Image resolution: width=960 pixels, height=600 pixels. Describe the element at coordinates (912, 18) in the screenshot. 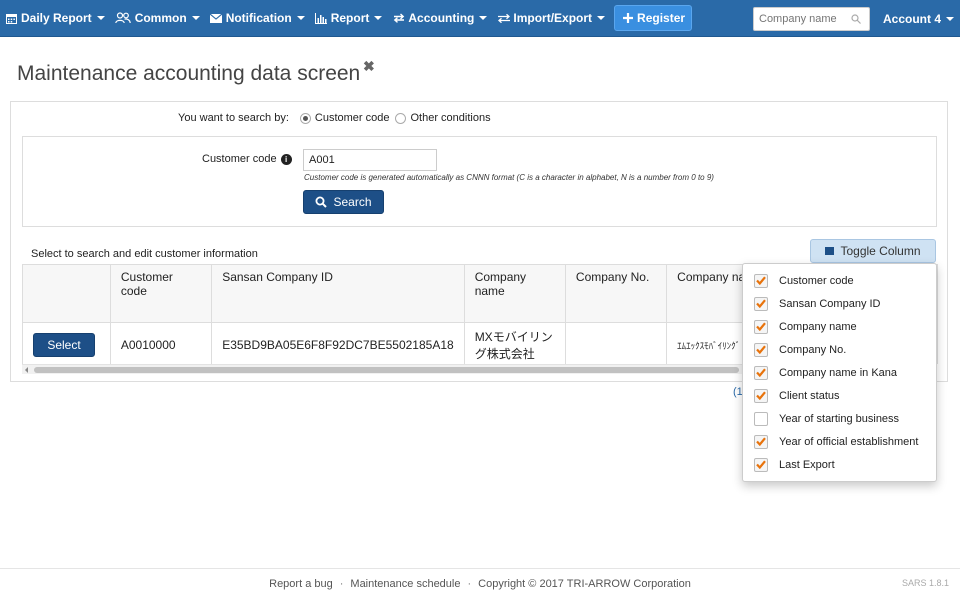

I see `account-label: Account 4` at that location.